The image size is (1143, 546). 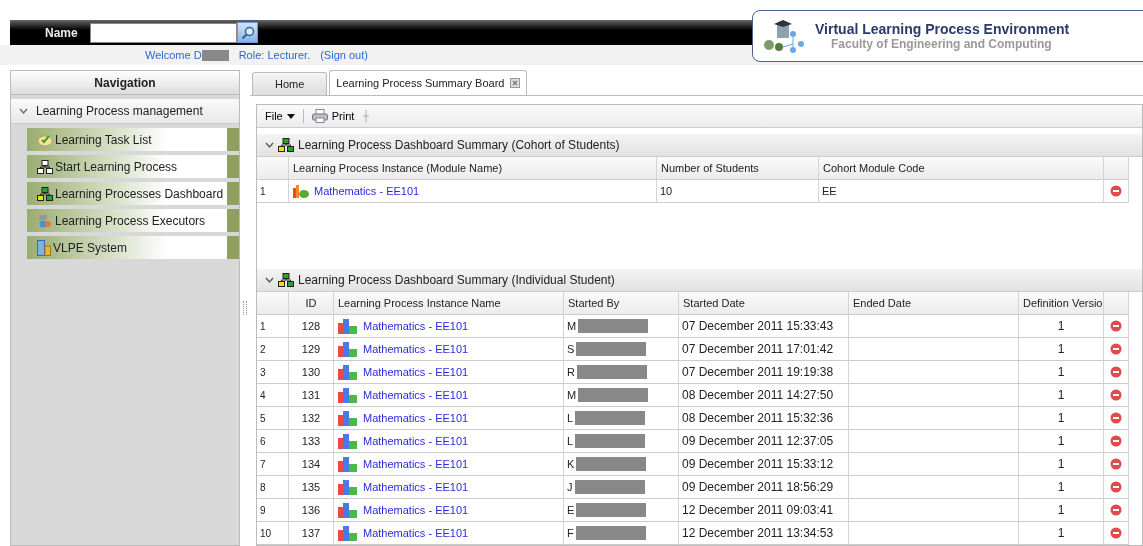 I want to click on file-menu-button: File, so click(x=280, y=116).